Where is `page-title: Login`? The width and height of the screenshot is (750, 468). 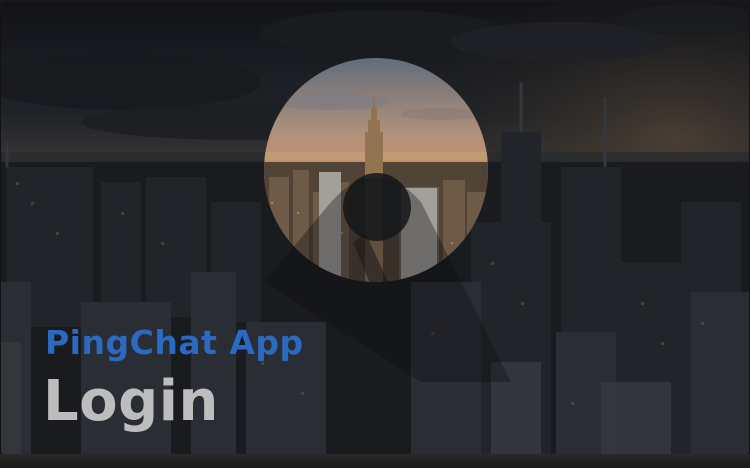 page-title: Login is located at coordinates (131, 401).